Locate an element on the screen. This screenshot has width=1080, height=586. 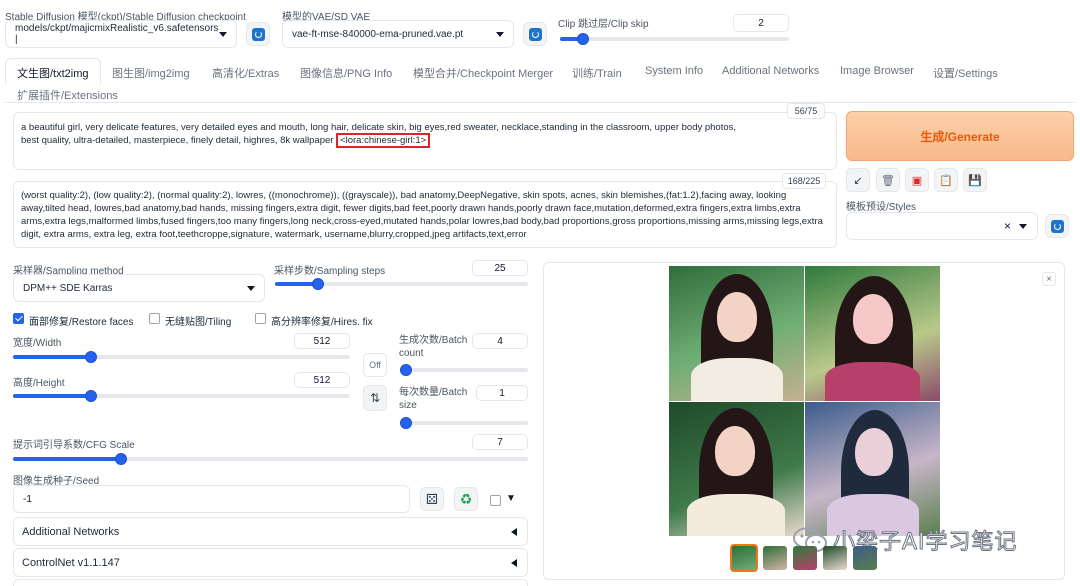
close-icon: × is located at coordinates (1049, 279).